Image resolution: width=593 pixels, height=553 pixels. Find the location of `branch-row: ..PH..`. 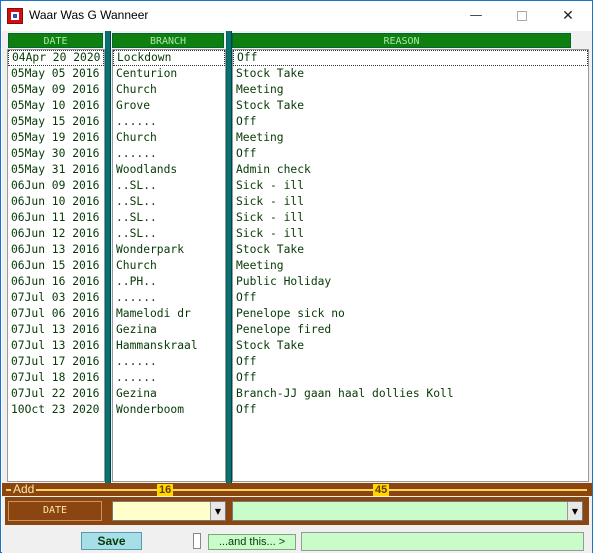

branch-row: ..PH.. is located at coordinates (169, 282).